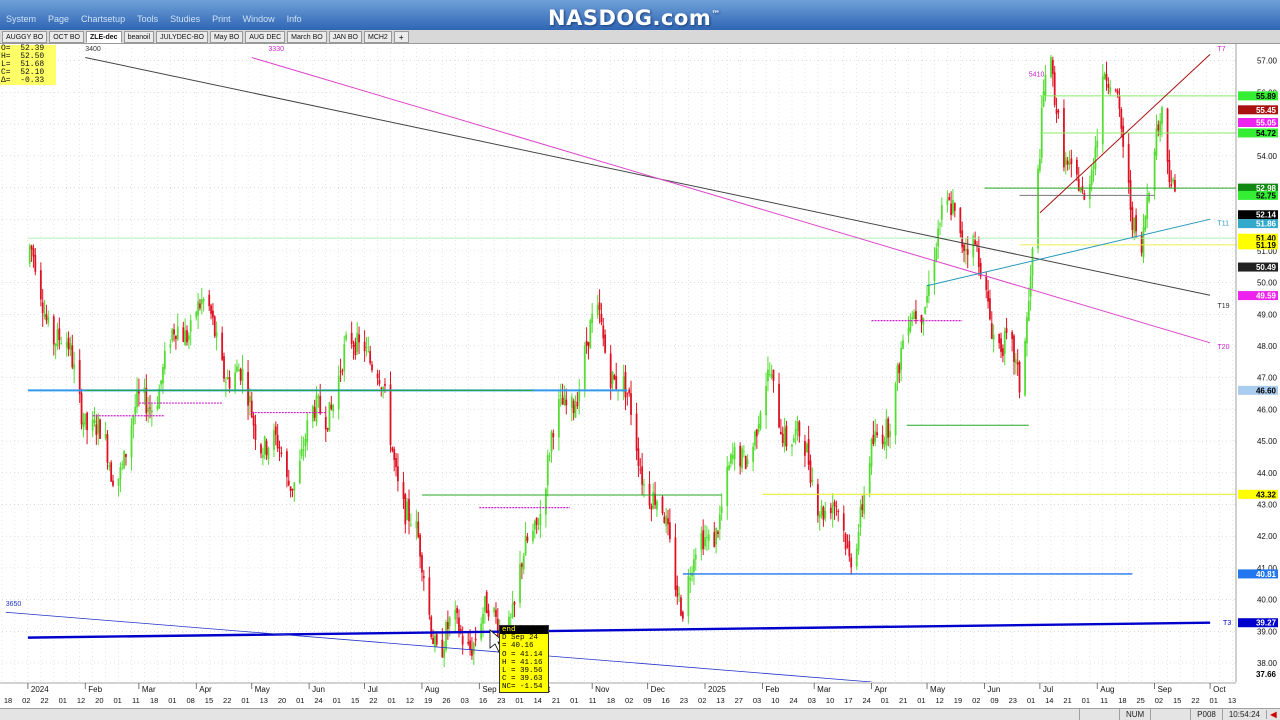 This screenshot has height=720, width=1280. I want to click on day-label: 20, so click(99, 700).